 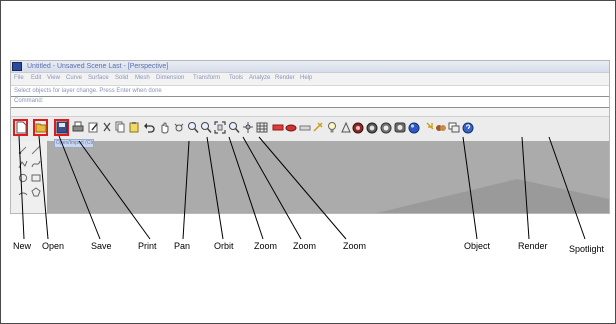 I want to click on label-print: Print, so click(x=147, y=246).